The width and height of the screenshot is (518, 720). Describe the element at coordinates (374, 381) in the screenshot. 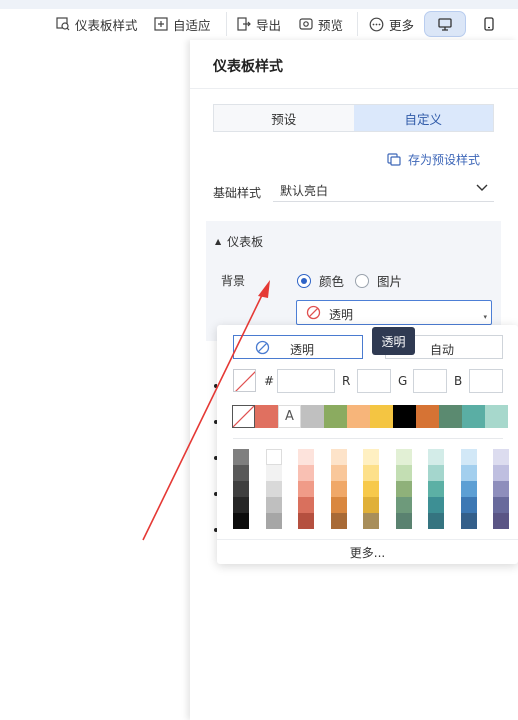

I see `r-input` at that location.